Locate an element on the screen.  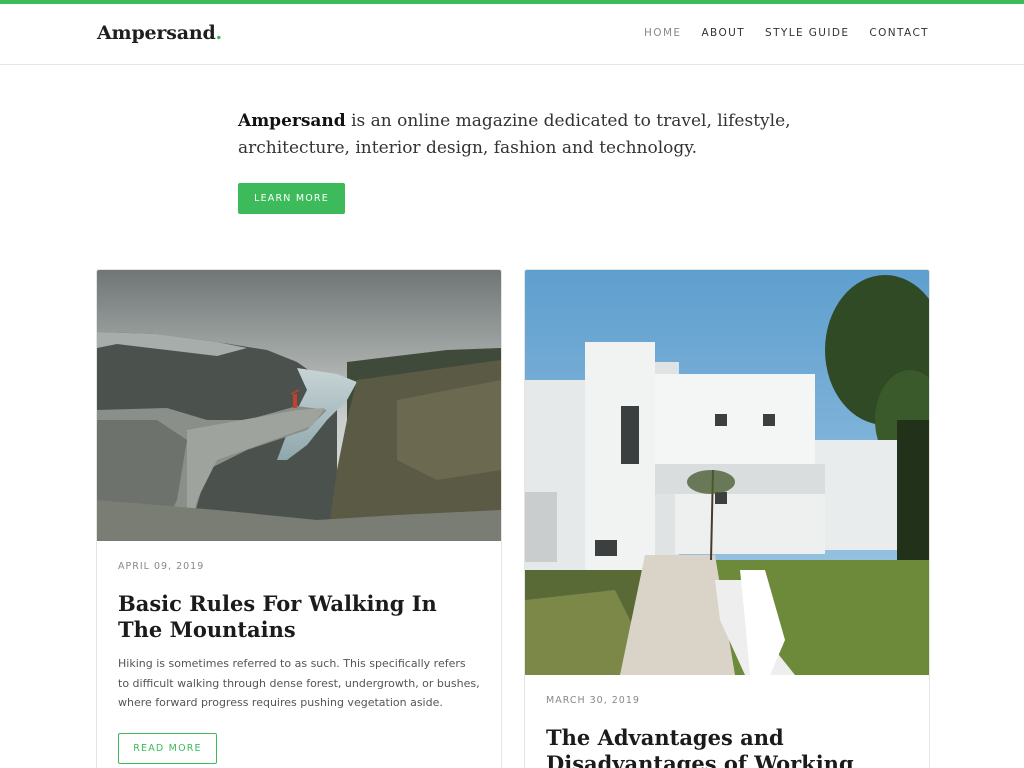
nav-contact: CONTACT is located at coordinates (899, 33).